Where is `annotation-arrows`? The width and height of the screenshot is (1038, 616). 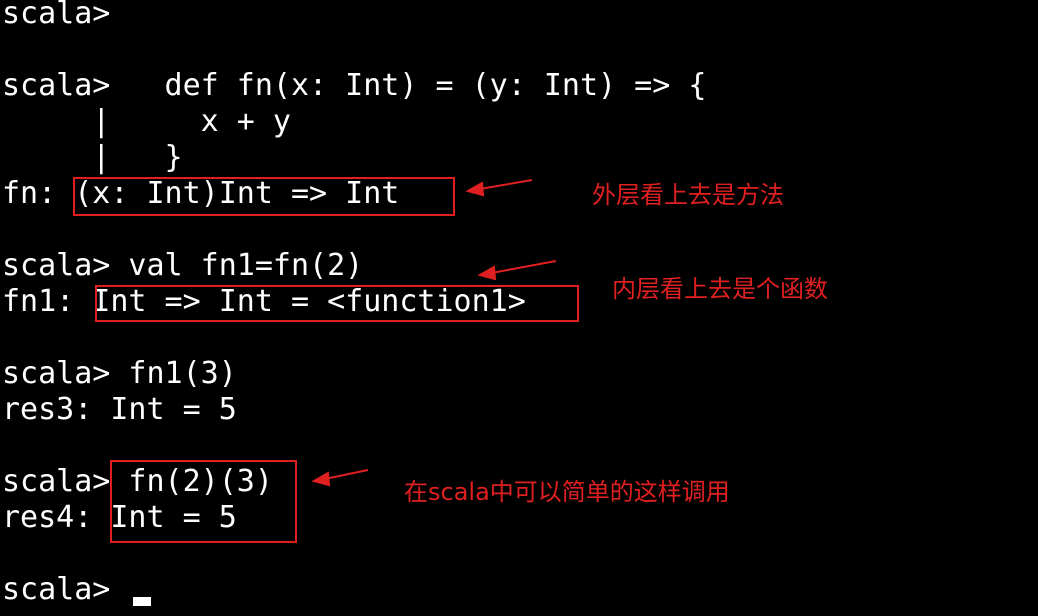 annotation-arrows is located at coordinates (434, 333).